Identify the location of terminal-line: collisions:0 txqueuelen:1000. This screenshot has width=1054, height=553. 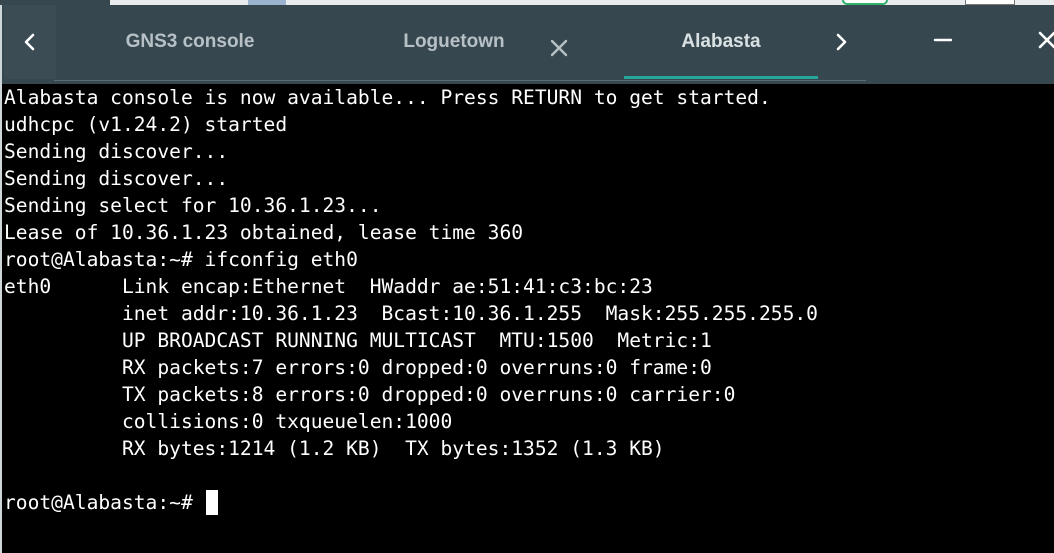
(228, 421).